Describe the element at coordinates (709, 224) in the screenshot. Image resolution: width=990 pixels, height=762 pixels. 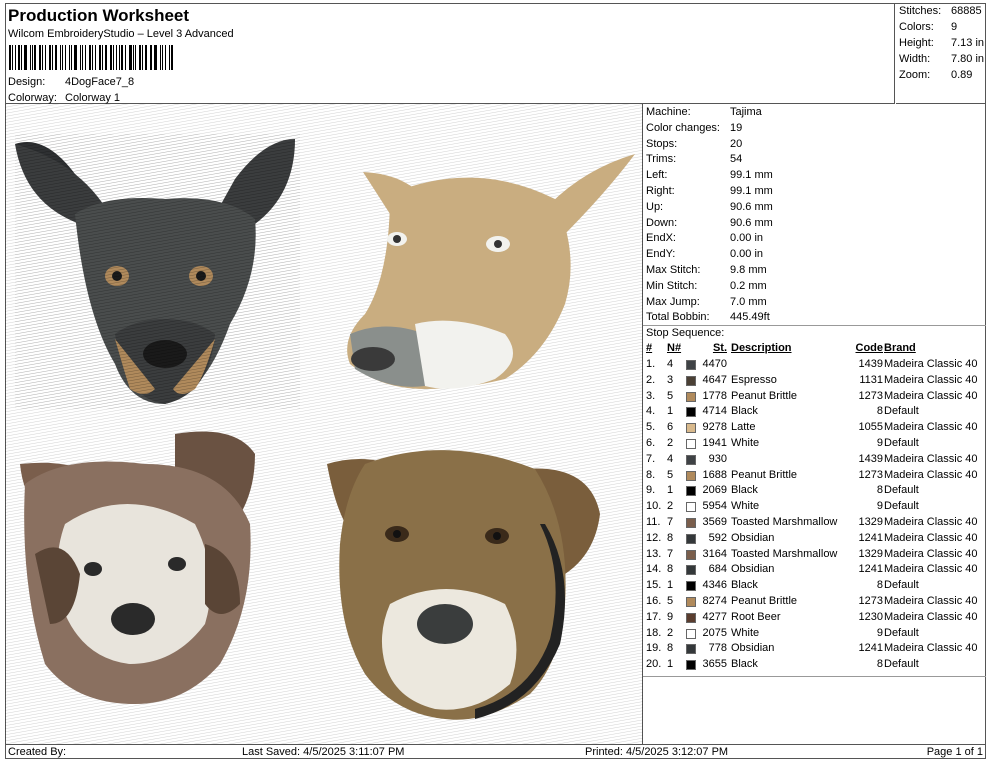
I see `machine-info-row: Down: 90.6 mm` at that location.